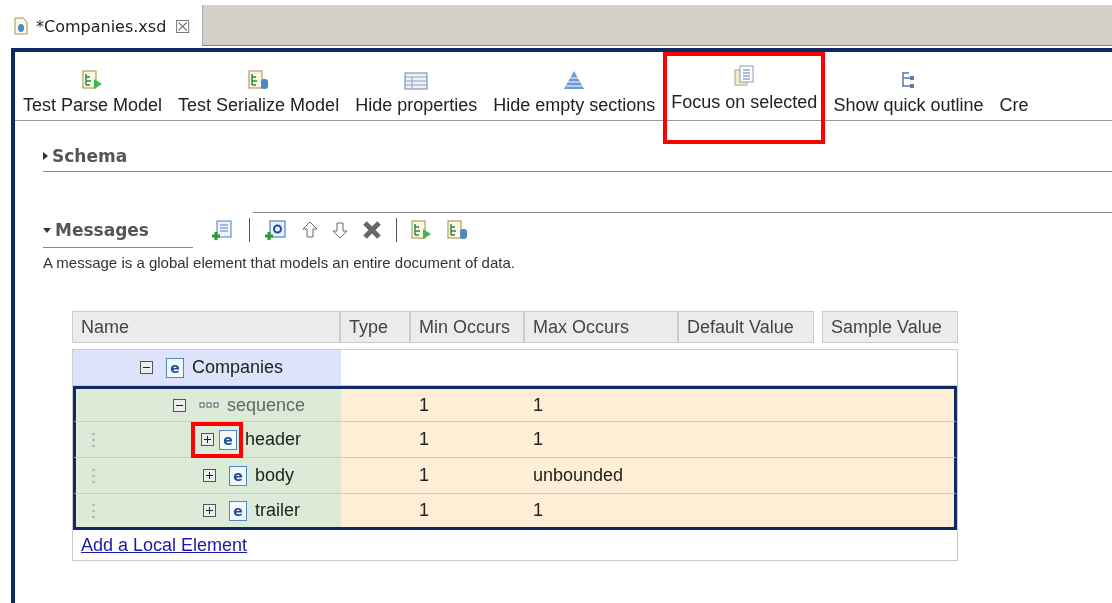  Describe the element at coordinates (375, 327) in the screenshot. I see `column-header: Type` at that location.